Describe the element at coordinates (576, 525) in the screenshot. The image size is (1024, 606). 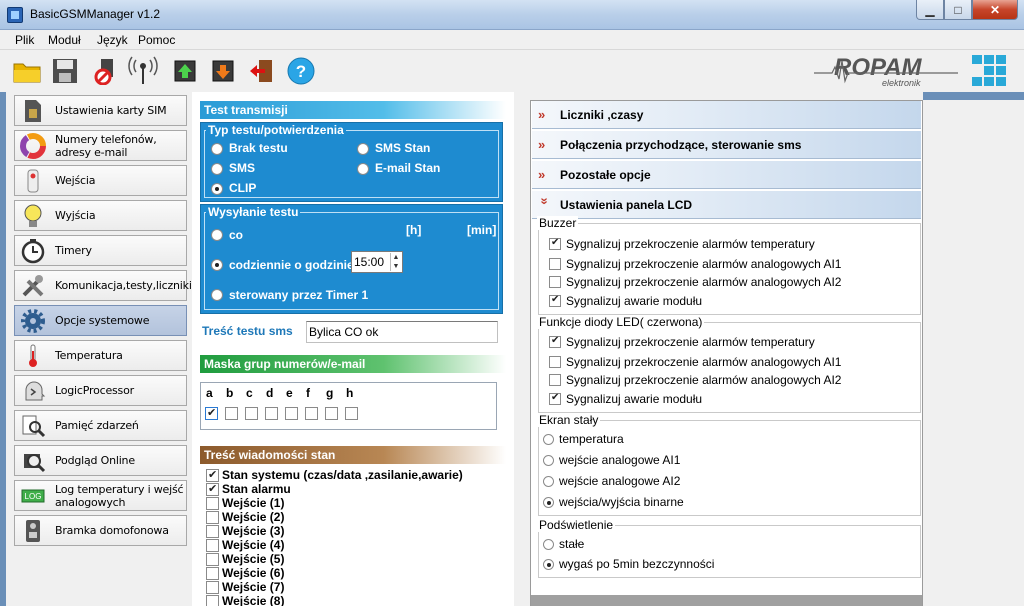
I see `backlight-title: Podświetlenie` at that location.